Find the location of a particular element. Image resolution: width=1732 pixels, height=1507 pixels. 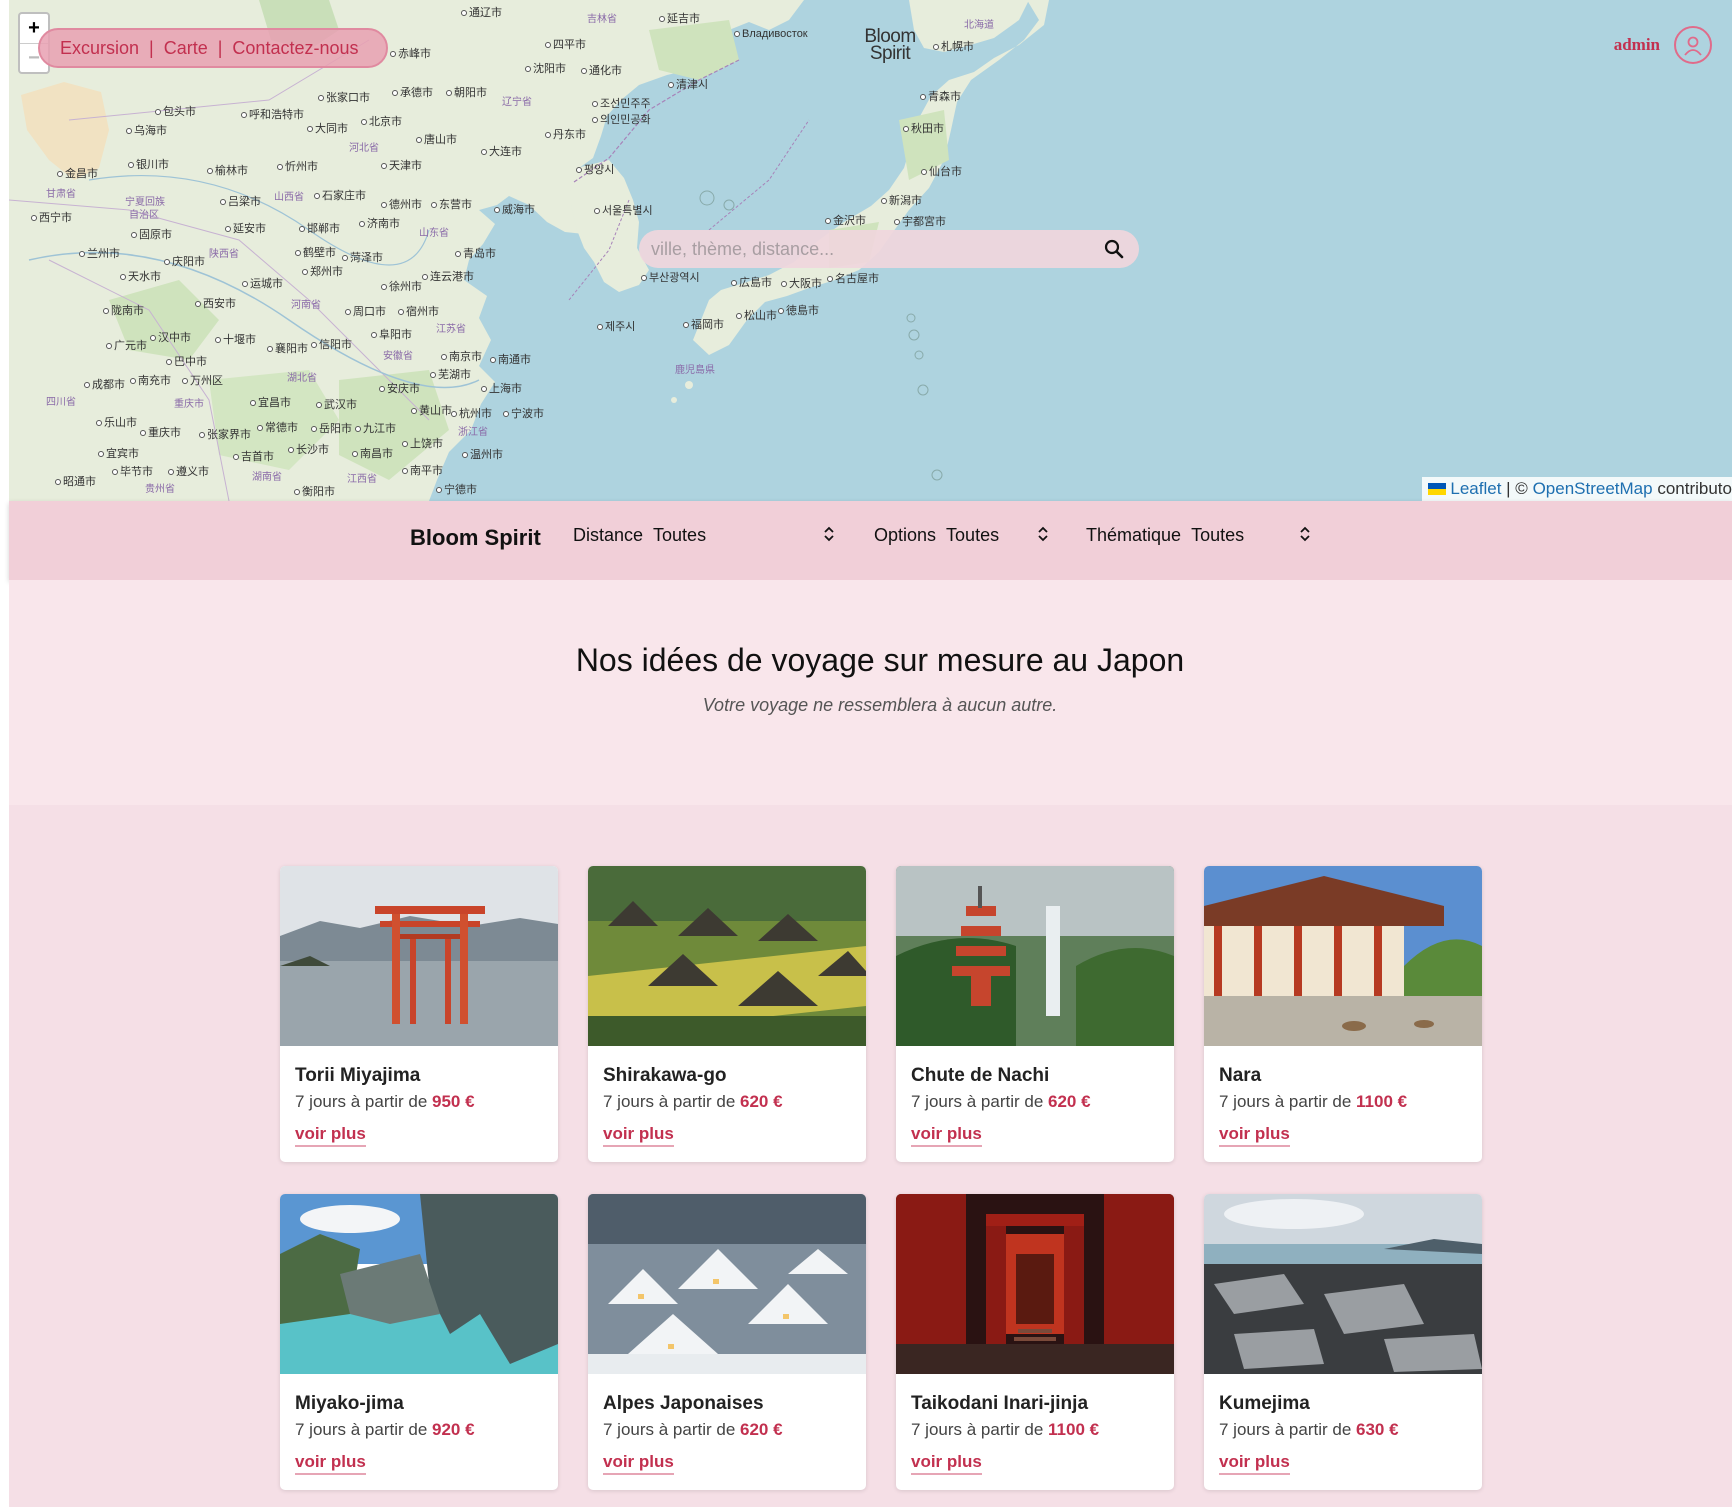

map-city-label: 宜宾市 is located at coordinates (118, 453).